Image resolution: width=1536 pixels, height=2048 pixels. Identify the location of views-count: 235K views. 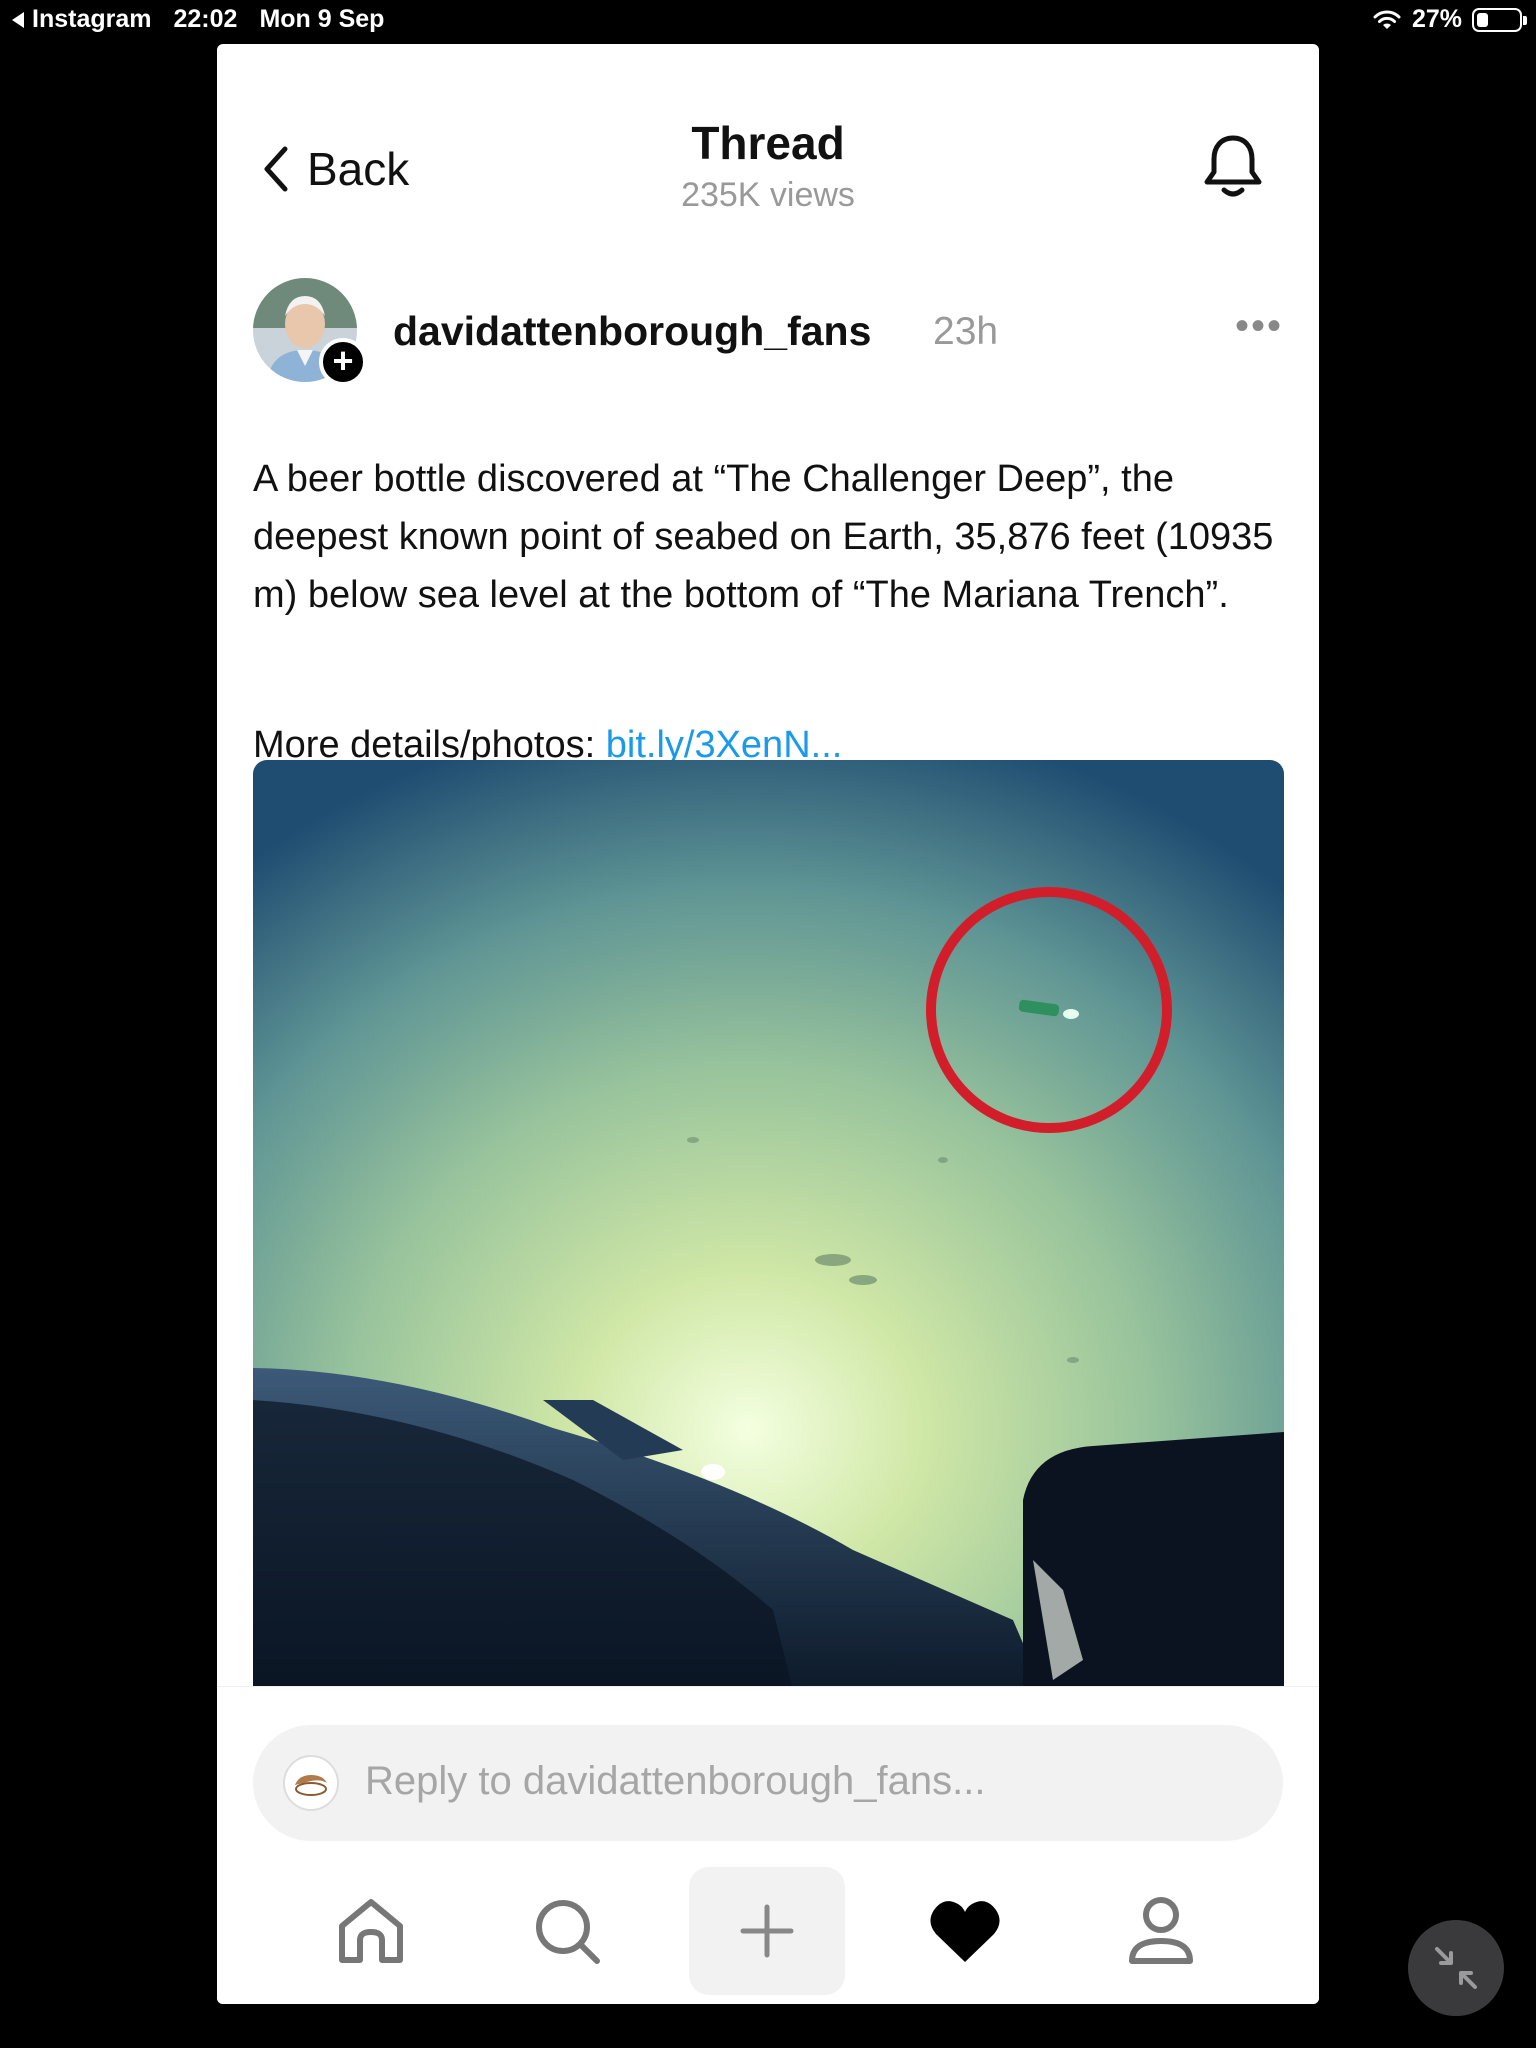
(768, 195).